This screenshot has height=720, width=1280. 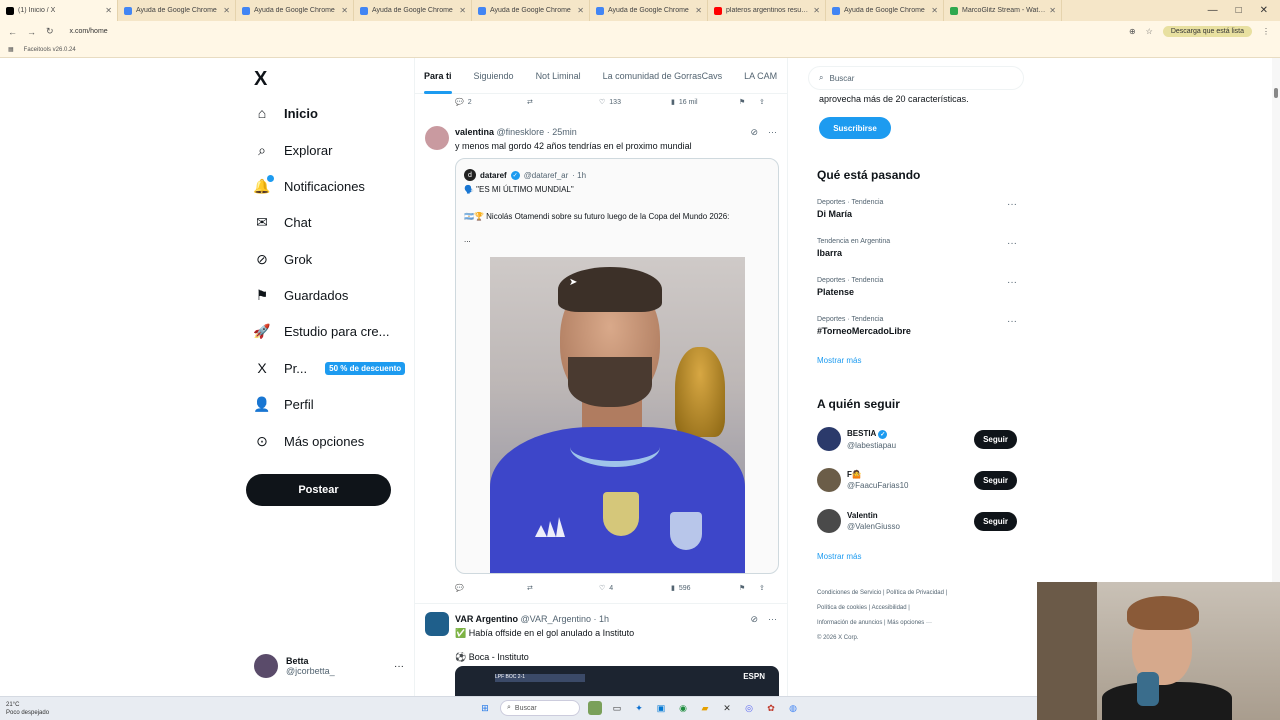 I want to click on footer-line: © 2026 X Corp., so click(x=917, y=638).